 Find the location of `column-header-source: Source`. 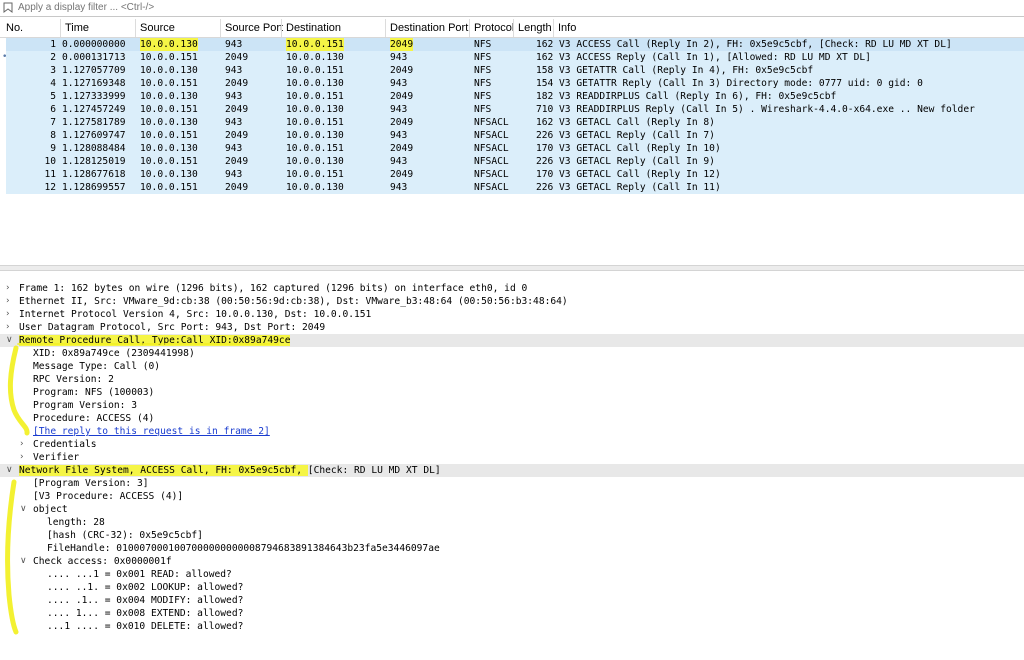

column-header-source: Source is located at coordinates (157, 28).